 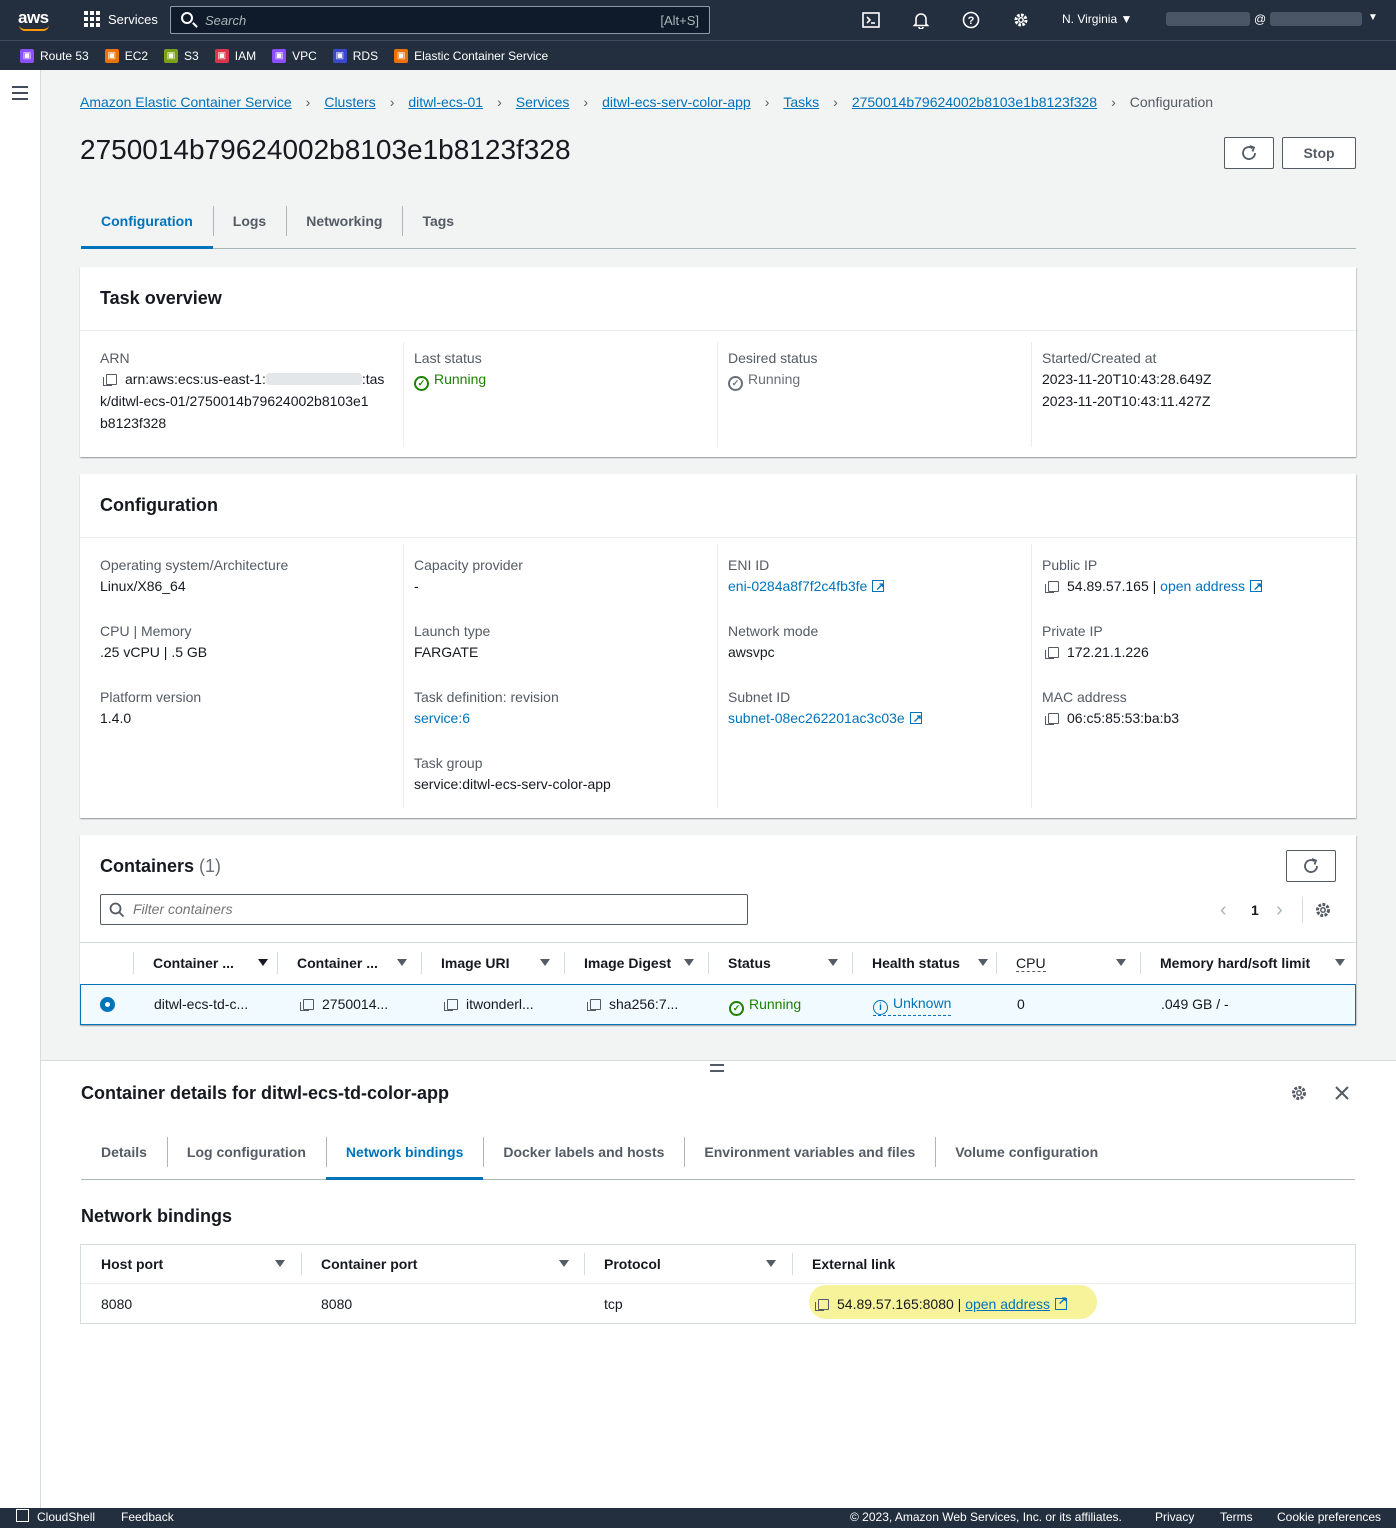 What do you see at coordinates (816, 718) in the screenshot?
I see `subnet-link: subnet-08ec262201ac3c03e` at bounding box center [816, 718].